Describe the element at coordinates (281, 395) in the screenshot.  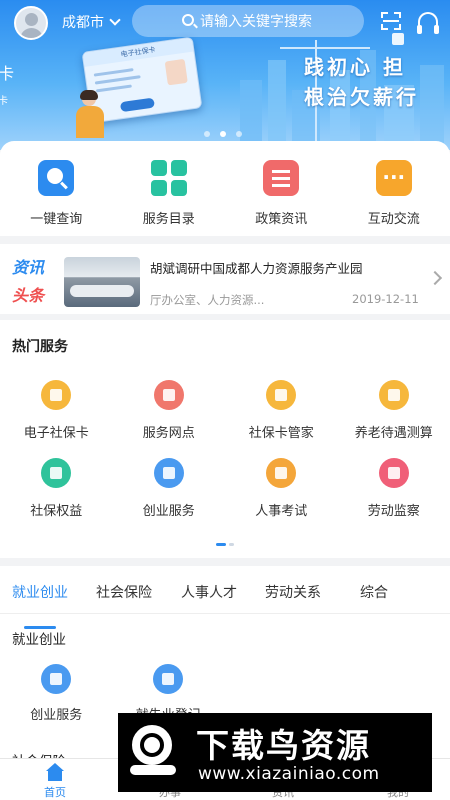
I see `card-manager-icon` at that location.